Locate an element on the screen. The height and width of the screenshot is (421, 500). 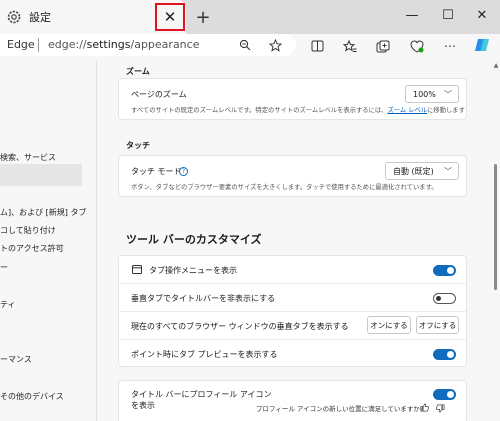
touch-mode-label: タッチ モード is located at coordinates (156, 171).